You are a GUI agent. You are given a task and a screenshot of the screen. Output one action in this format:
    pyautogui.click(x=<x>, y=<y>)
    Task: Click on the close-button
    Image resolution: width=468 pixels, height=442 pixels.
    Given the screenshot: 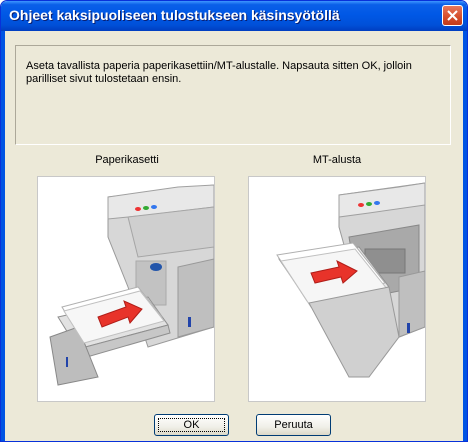 What is the action you would take?
    pyautogui.click(x=452, y=15)
    